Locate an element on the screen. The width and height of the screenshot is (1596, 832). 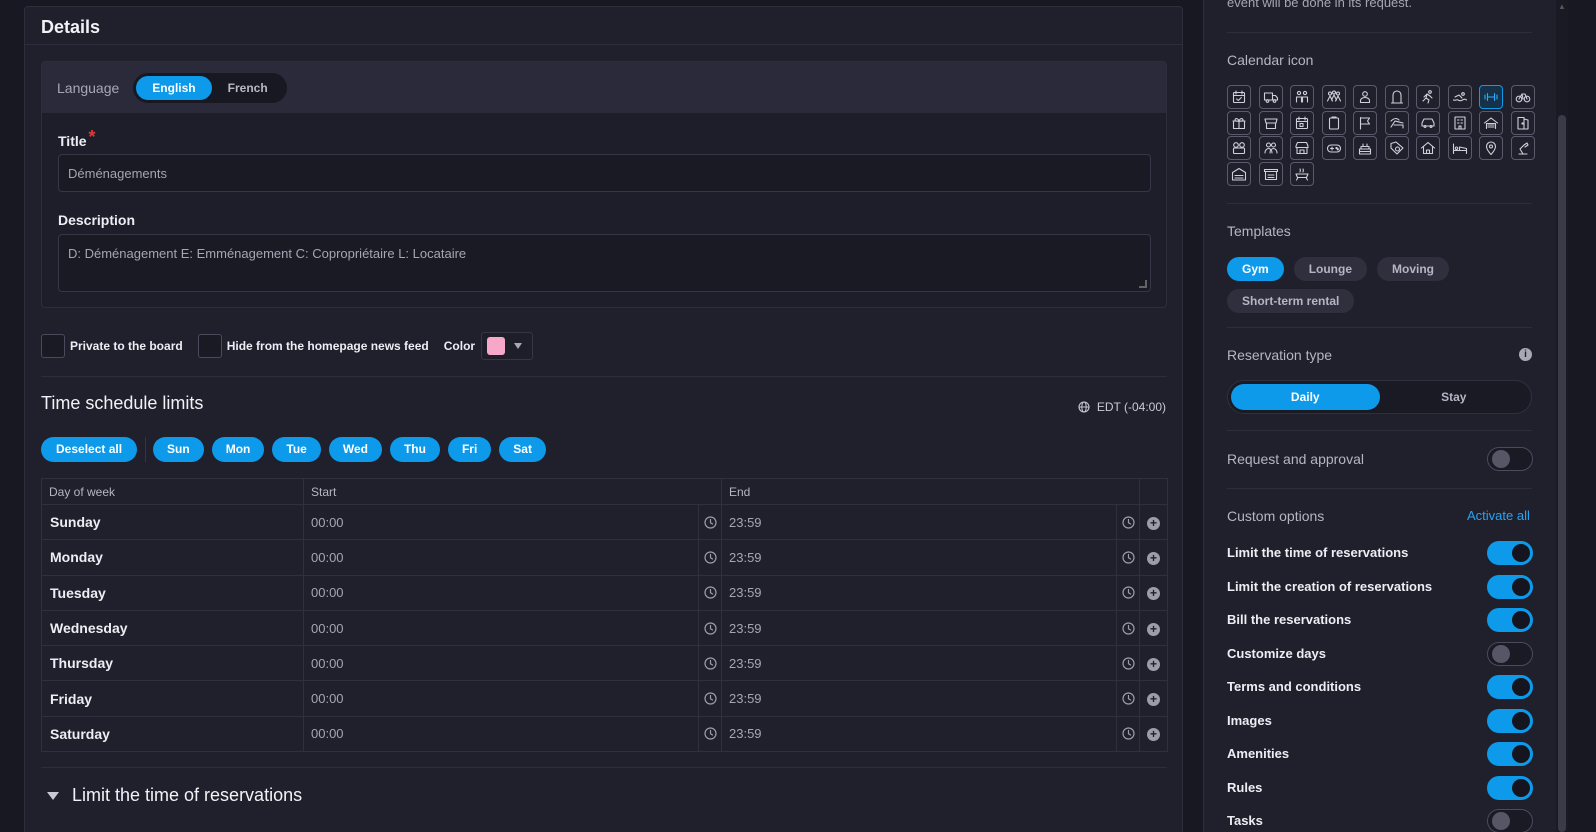
private-checkbox is located at coordinates (53, 346).